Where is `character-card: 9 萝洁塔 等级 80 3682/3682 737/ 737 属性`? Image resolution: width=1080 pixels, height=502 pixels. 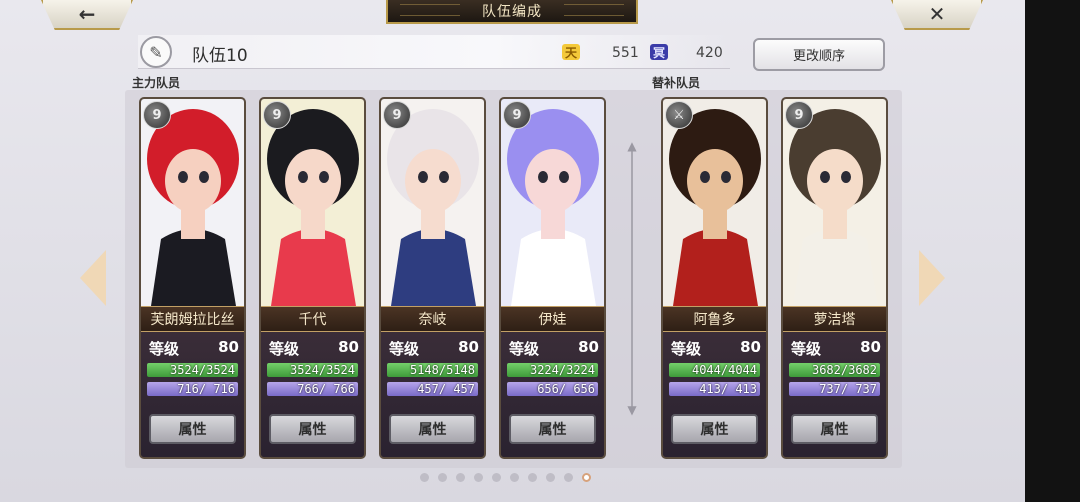 character-card: 9 萝洁塔 等级 80 3682/3682 737/ 737 属性 is located at coordinates (834, 278).